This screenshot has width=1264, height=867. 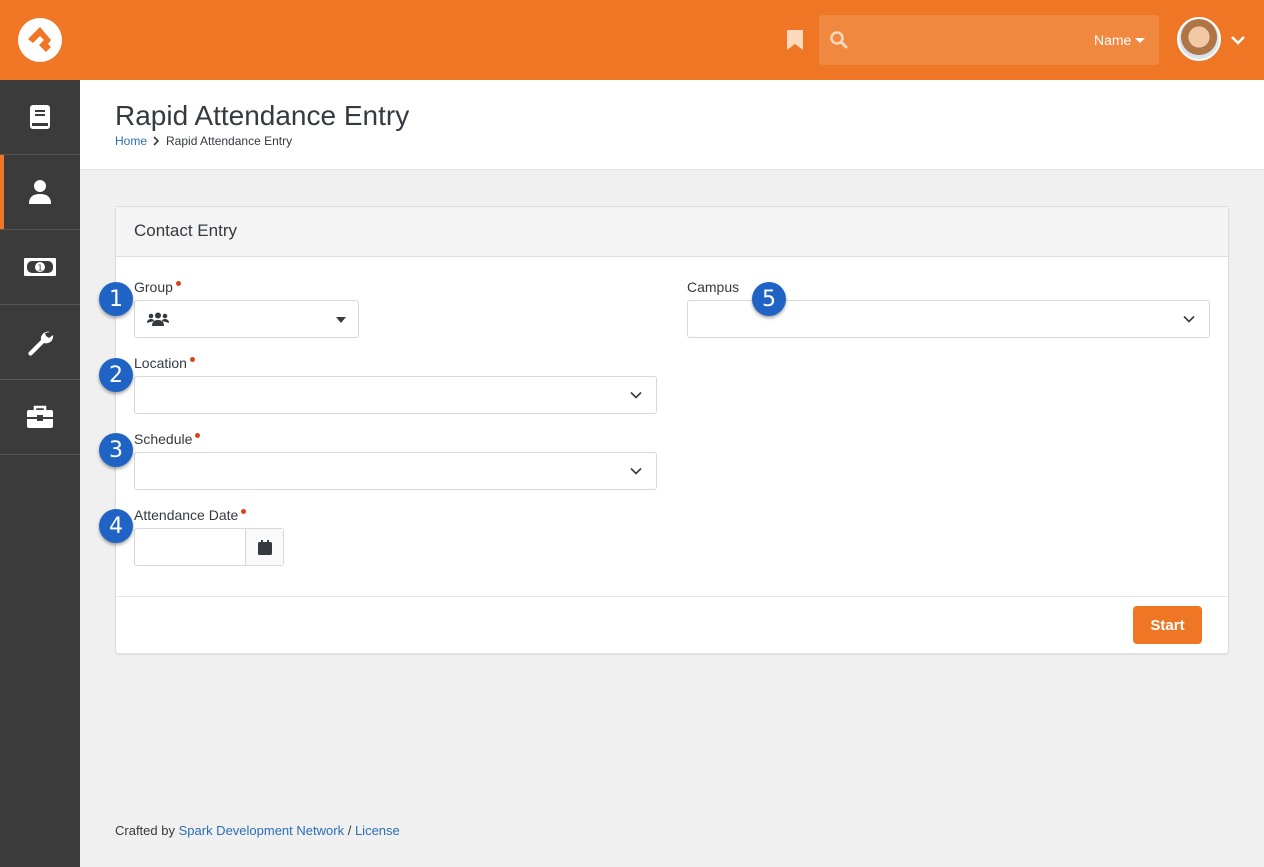 I want to click on attendance-date-input, so click(x=190, y=547).